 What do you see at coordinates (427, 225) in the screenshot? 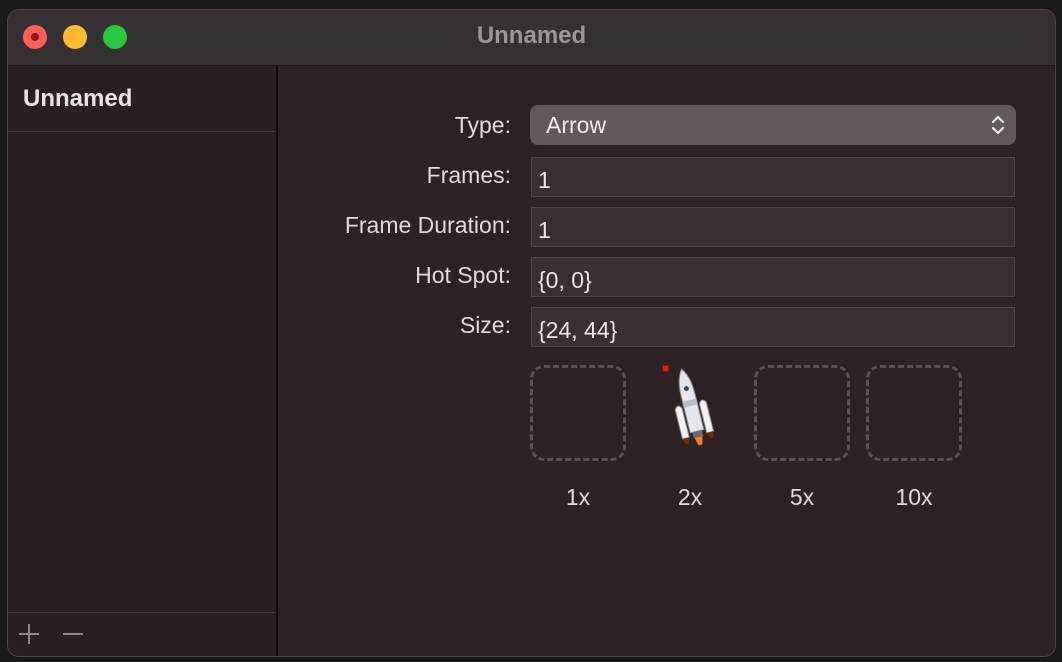
I see `frame-duration-label: Frame Duration:` at bounding box center [427, 225].